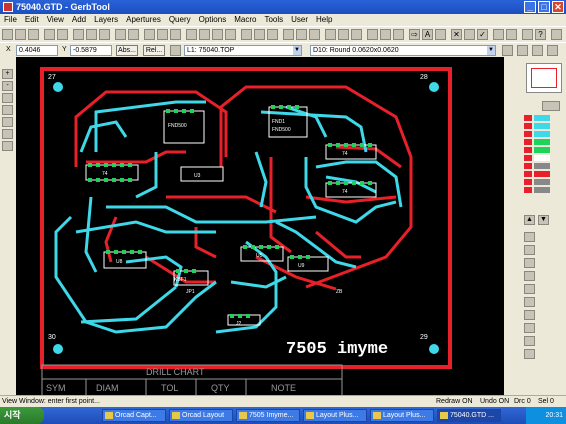  Describe the element at coordinates (530, 7) in the screenshot. I see `minimize-button: _` at that location.